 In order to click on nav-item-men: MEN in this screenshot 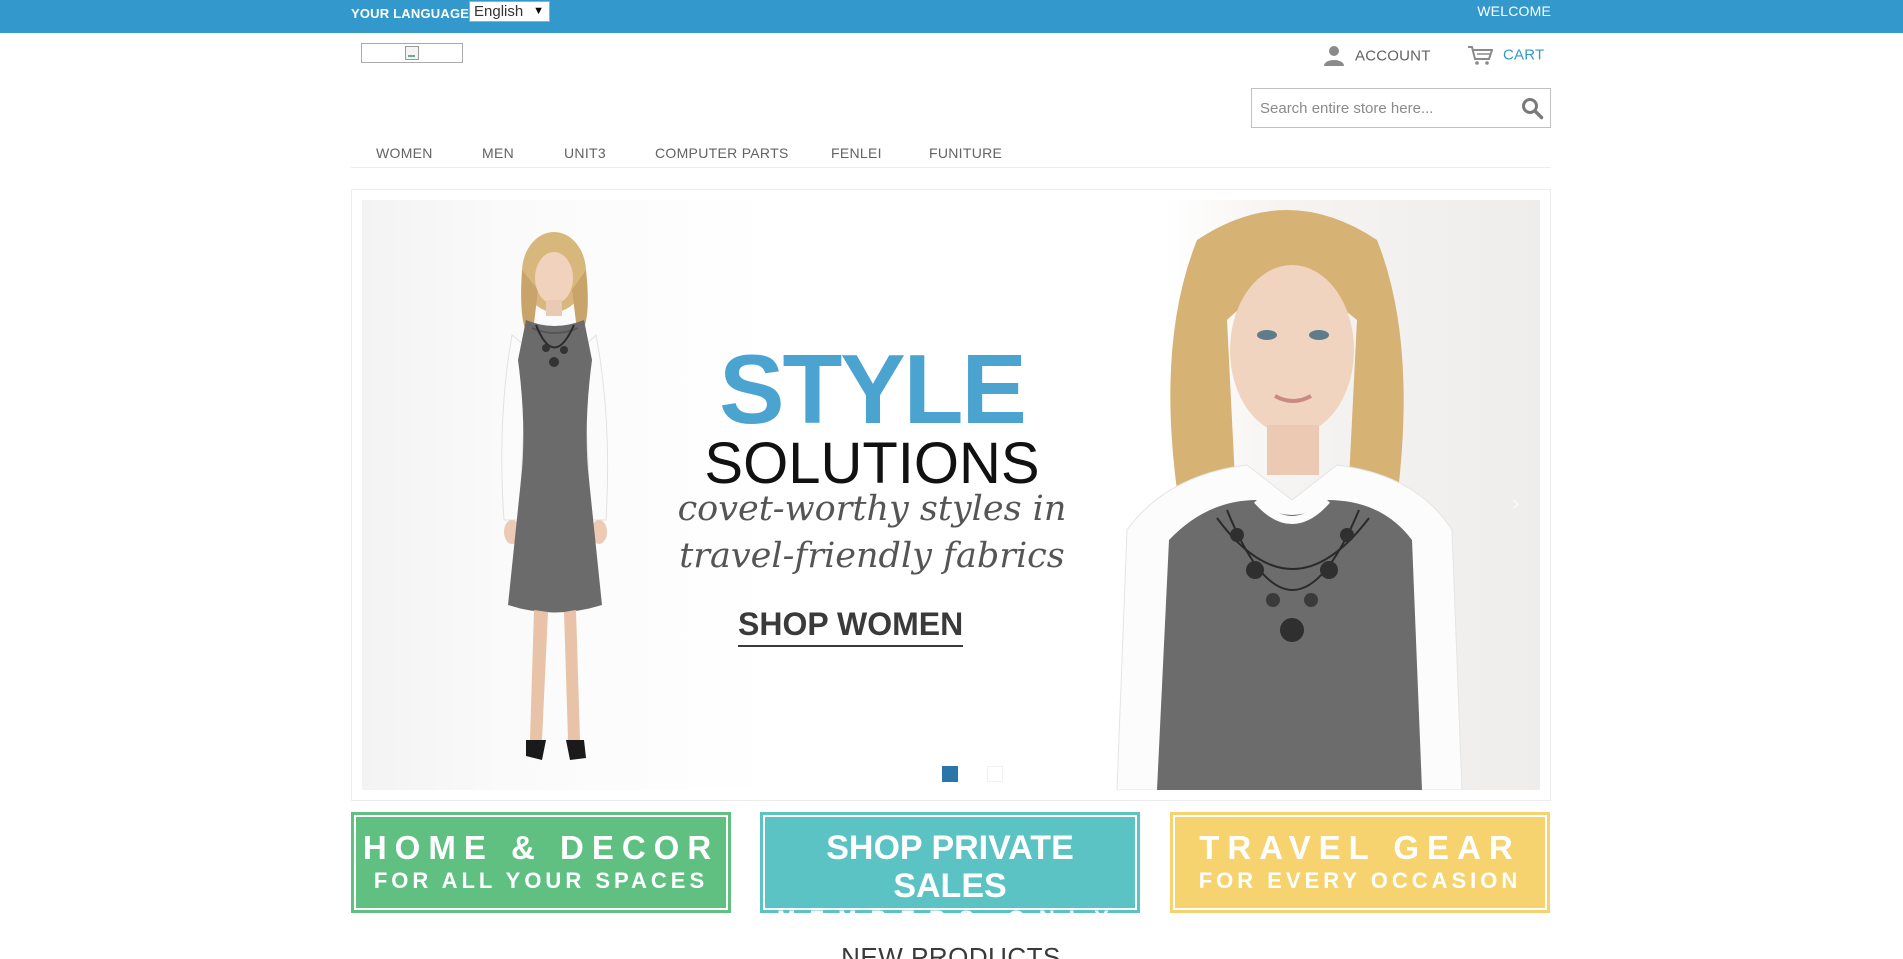, I will do `click(498, 153)`.